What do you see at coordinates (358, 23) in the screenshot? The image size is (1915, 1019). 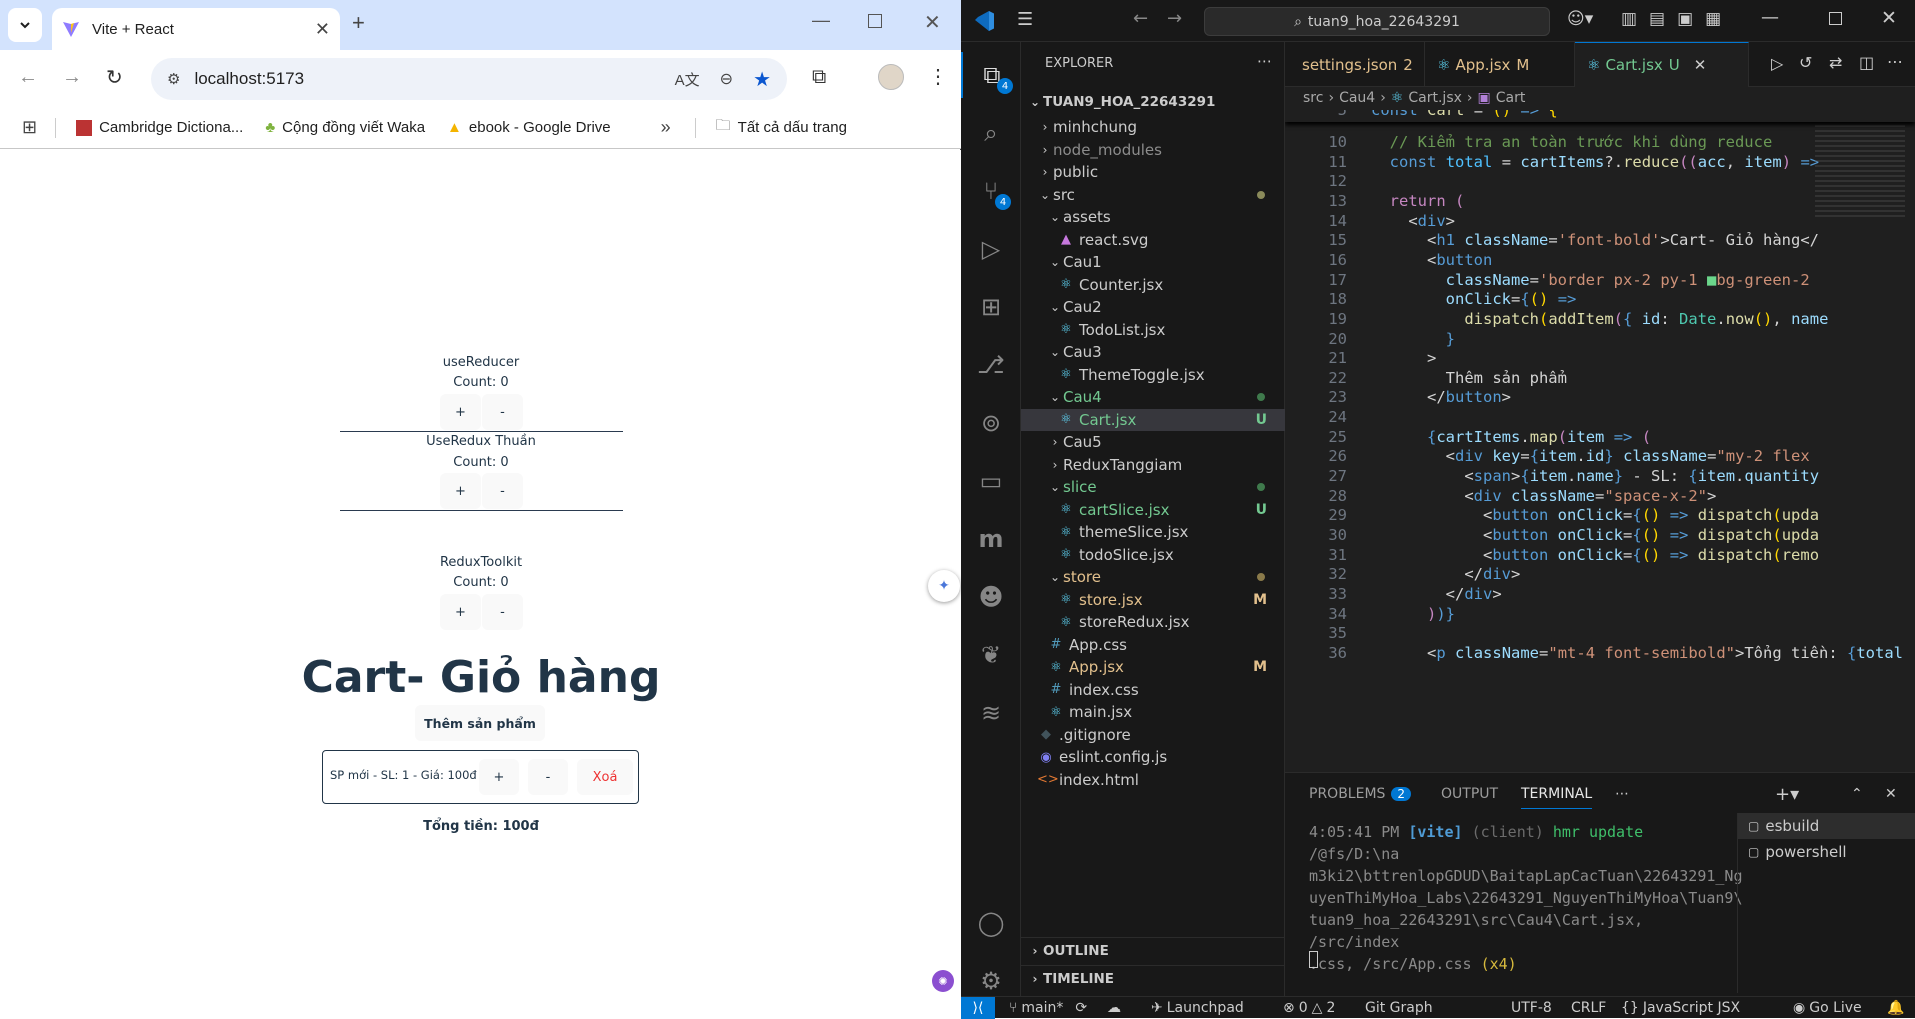 I see `new-tab-button: +` at bounding box center [358, 23].